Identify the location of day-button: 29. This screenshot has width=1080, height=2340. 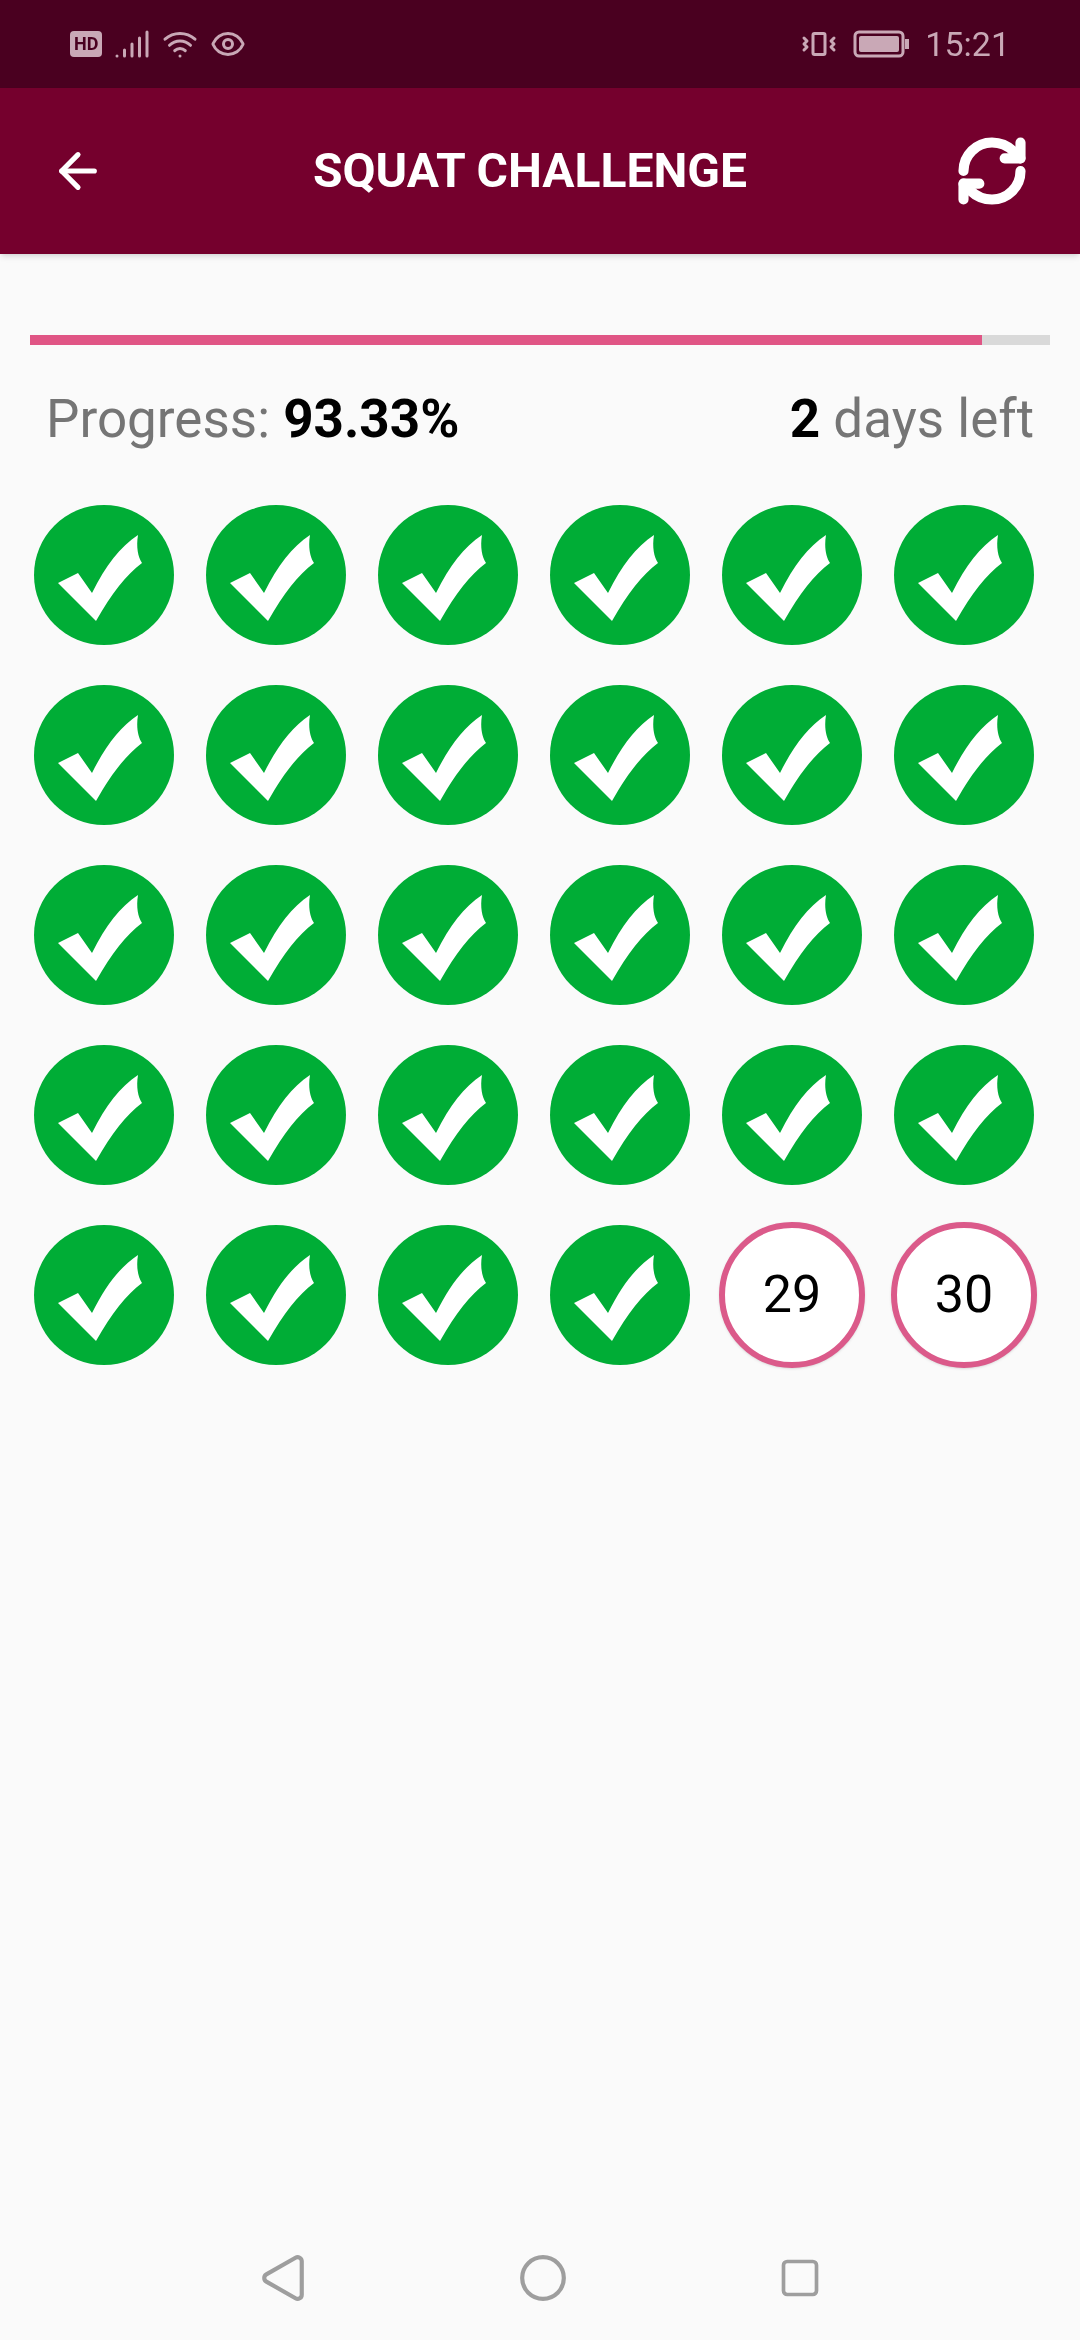
(792, 1295).